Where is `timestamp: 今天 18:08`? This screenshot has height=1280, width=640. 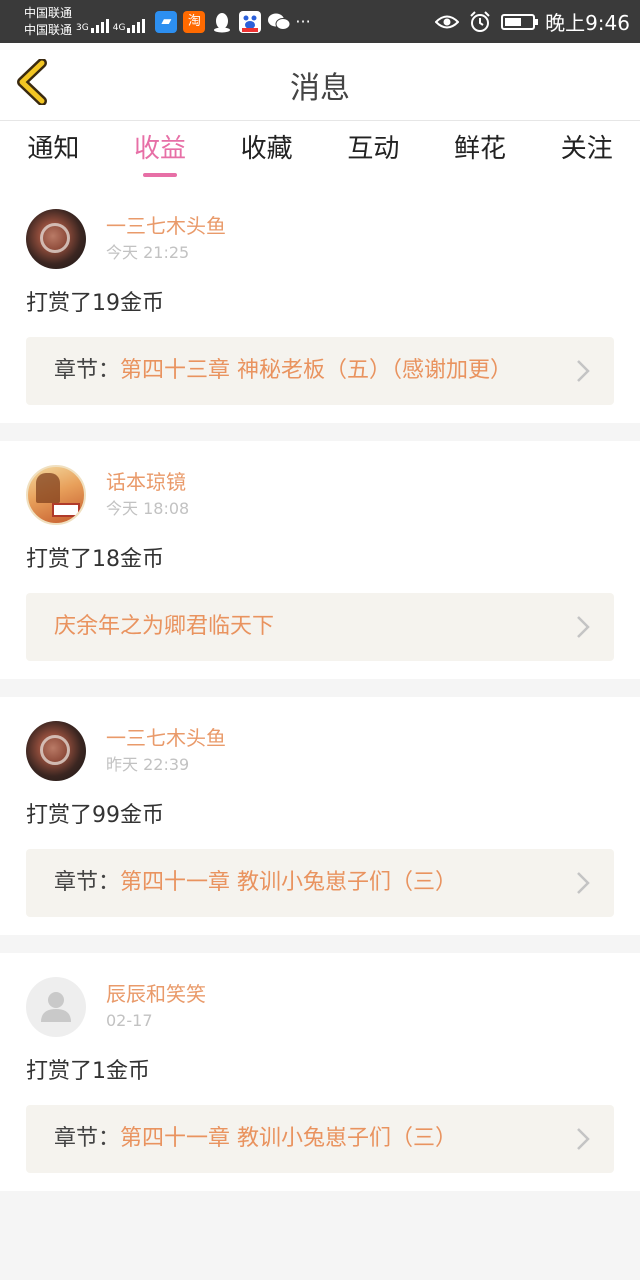
timestamp: 今天 18:08 is located at coordinates (148, 508).